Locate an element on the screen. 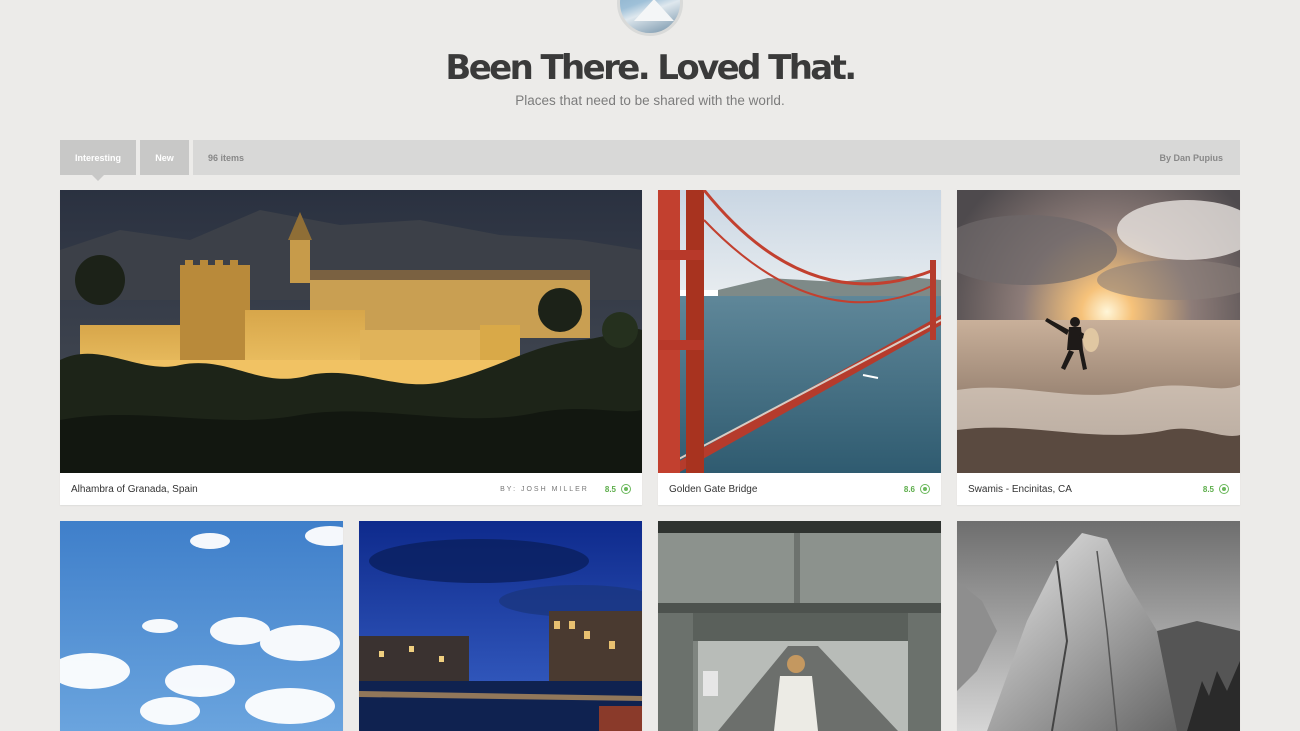 Image resolution: width=1300 pixels, height=731 pixels. photo-card: Swamis - Encinitas, CA 8.5 is located at coordinates (1098, 347).